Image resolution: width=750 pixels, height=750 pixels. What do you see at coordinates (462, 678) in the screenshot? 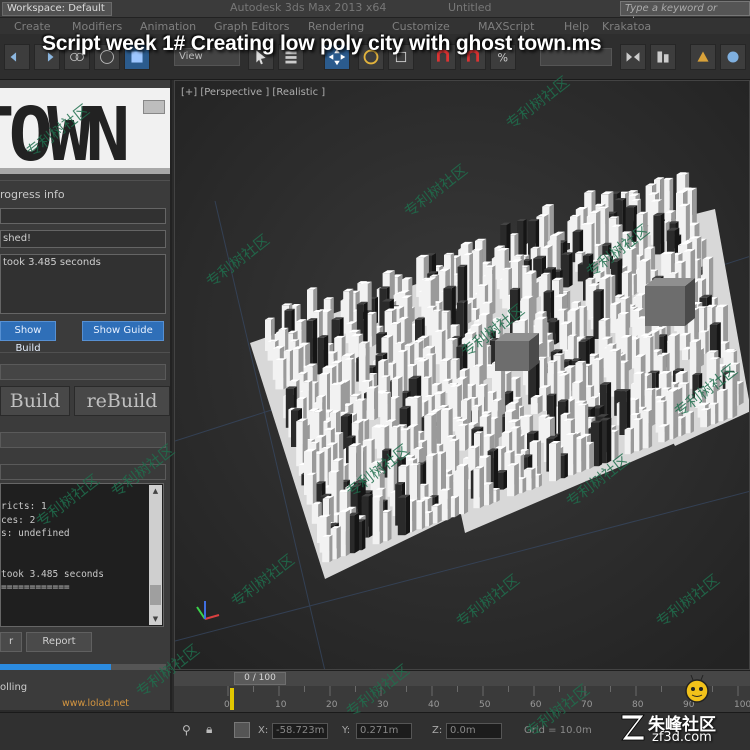
I see `time-slider-bar: 0 / 100` at bounding box center [462, 678].